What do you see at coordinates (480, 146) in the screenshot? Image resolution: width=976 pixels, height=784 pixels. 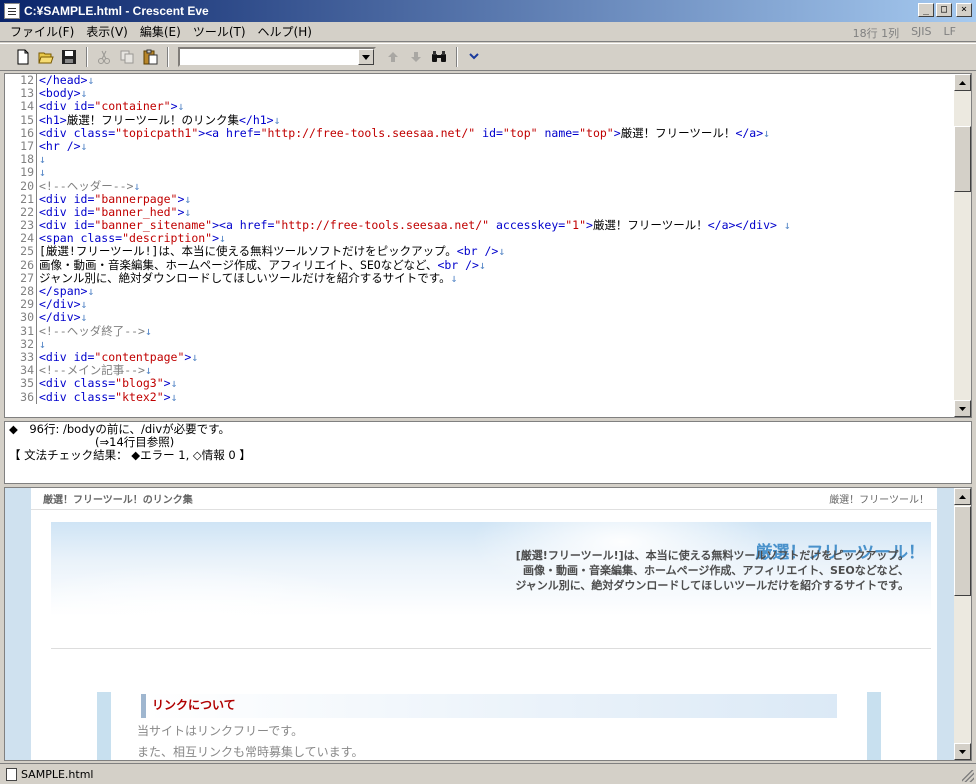 I see `code-line: 17 <hr />↓` at bounding box center [480, 146].